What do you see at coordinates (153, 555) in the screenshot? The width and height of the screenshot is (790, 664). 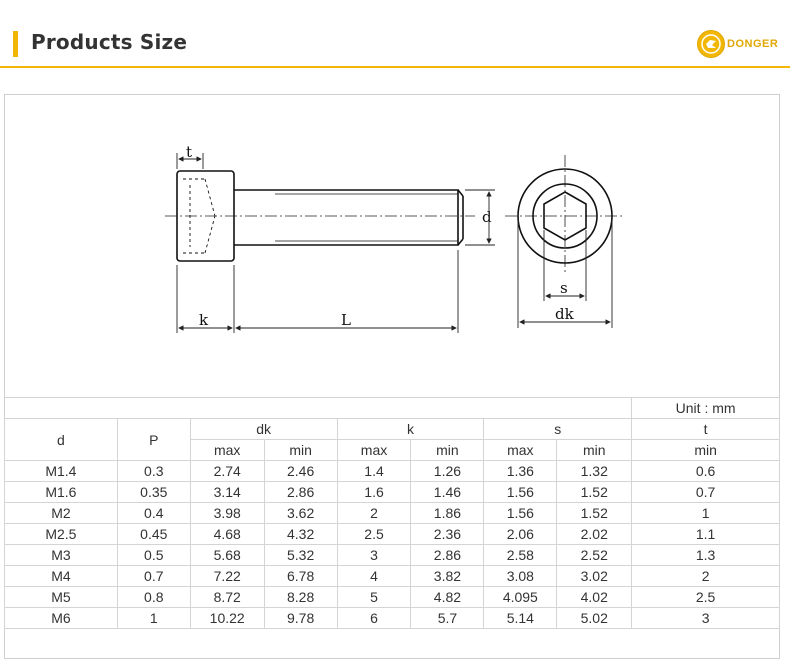 I see `table-cell: 0.5` at bounding box center [153, 555].